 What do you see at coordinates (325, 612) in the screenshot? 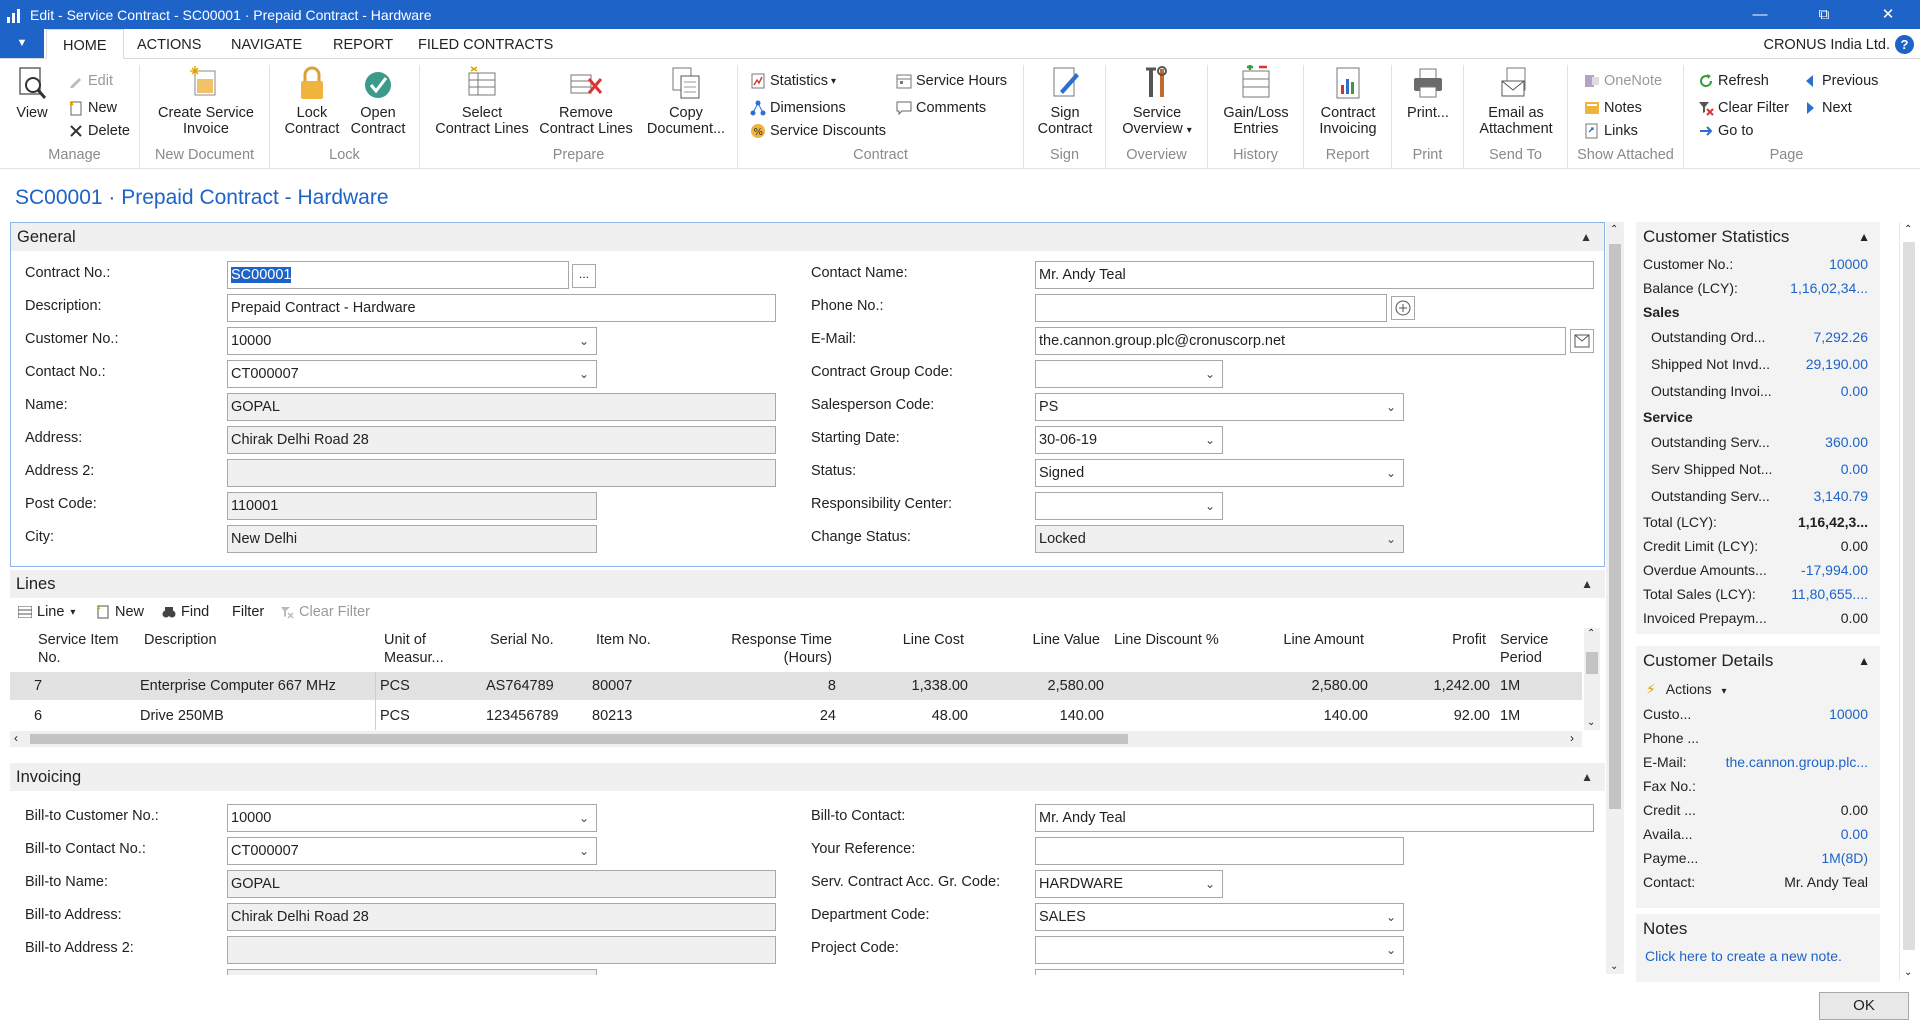
I see `lines-clear-filter-button: Clear Filter` at bounding box center [325, 612].